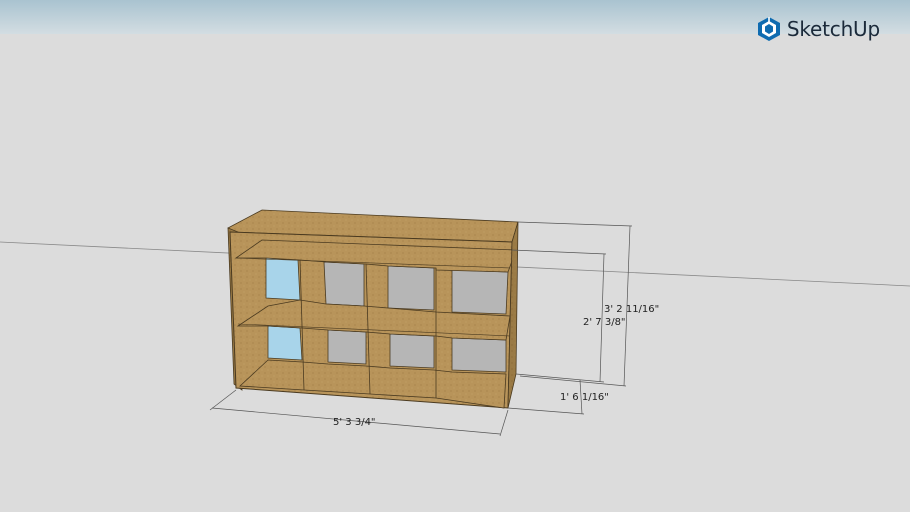  What do you see at coordinates (631, 309) in the screenshot?
I see `dimension-overall-height-label: 3' 2 11/16"` at bounding box center [631, 309].